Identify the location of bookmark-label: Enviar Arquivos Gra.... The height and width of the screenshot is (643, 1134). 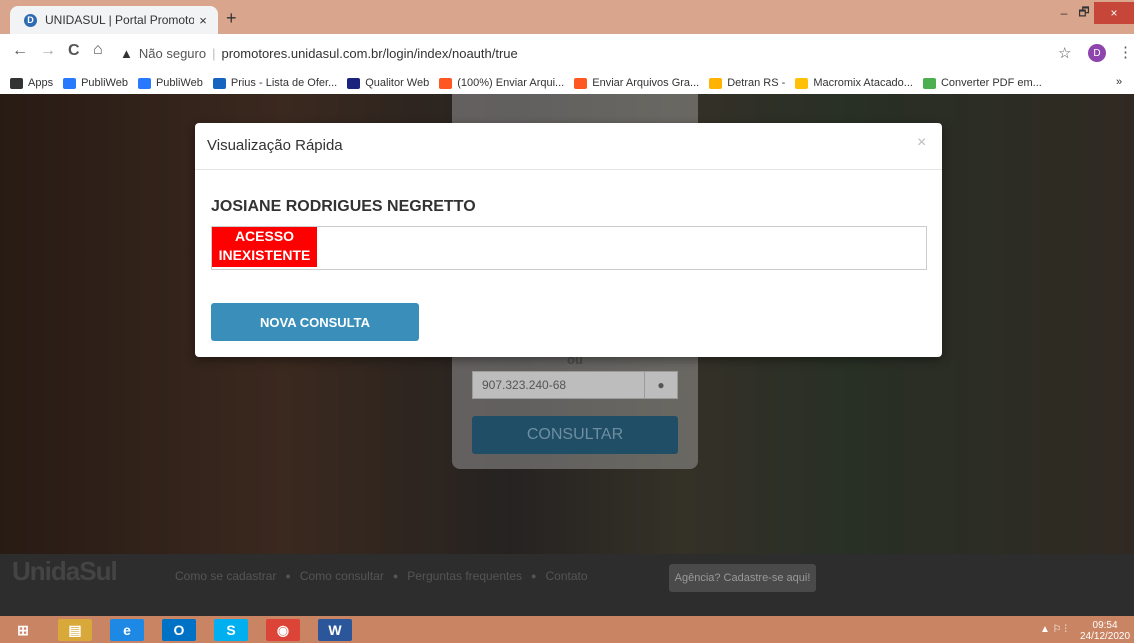
(646, 83).